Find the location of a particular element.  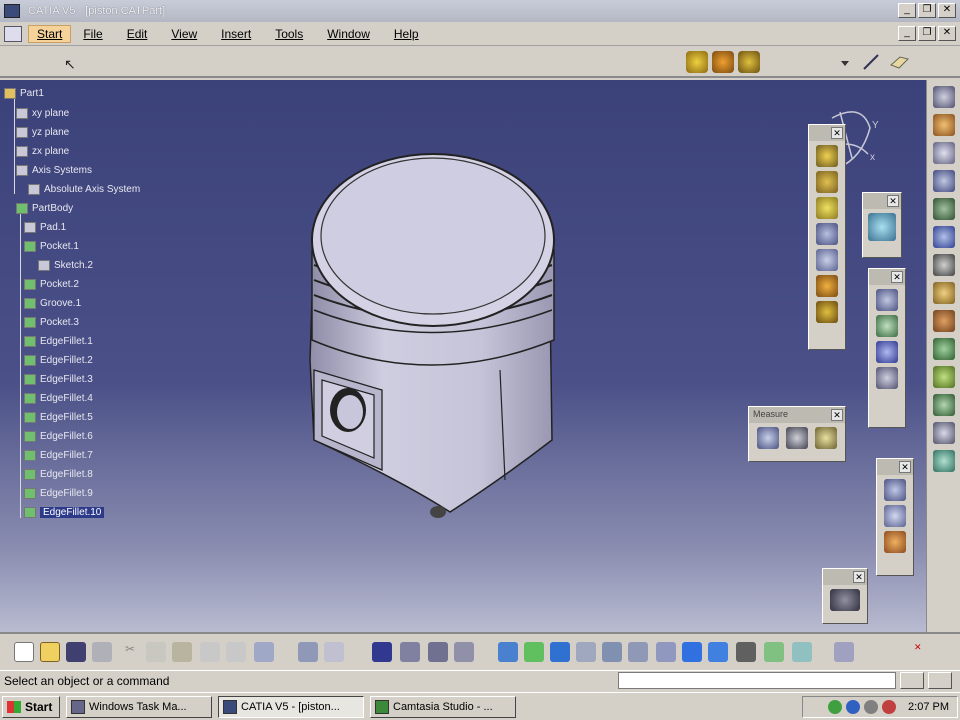

translate-tool-icon is located at coordinates (887, 300).